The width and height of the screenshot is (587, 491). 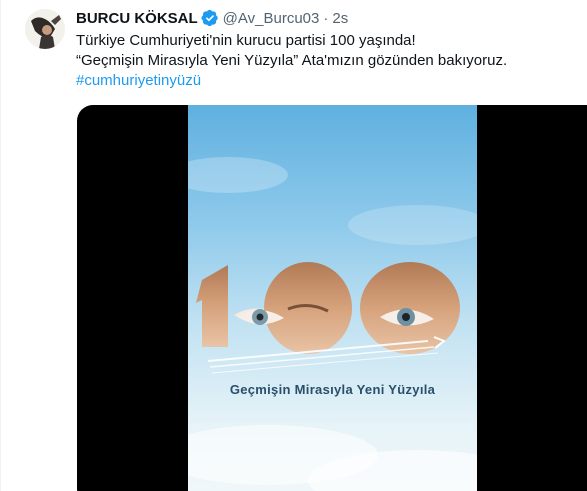 What do you see at coordinates (137, 18) in the screenshot?
I see `display-name: BURCU KÖKSAL` at bounding box center [137, 18].